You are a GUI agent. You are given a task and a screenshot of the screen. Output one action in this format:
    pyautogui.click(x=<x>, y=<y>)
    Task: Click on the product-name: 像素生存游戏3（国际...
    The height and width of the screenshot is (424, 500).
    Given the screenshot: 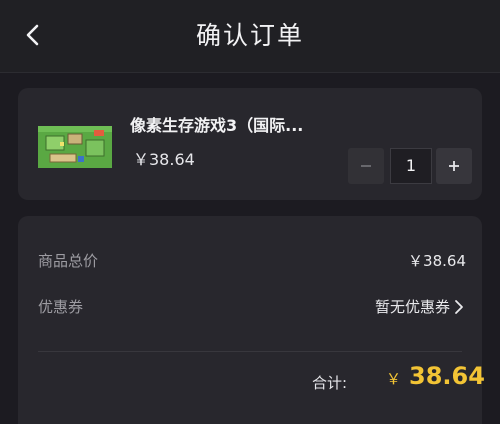 What is the action you would take?
    pyautogui.click(x=216, y=124)
    